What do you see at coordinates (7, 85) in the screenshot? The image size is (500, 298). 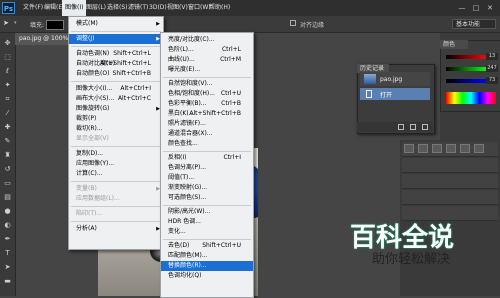 I see `magic-wand-icon: ✦` at bounding box center [7, 85].